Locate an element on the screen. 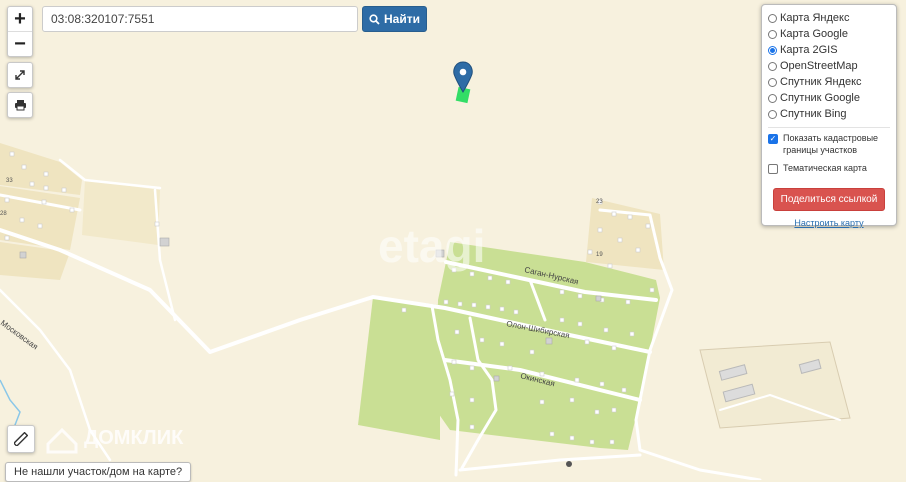 This screenshot has width=906, height=482. zoom-in-button: + is located at coordinates (20, 19).